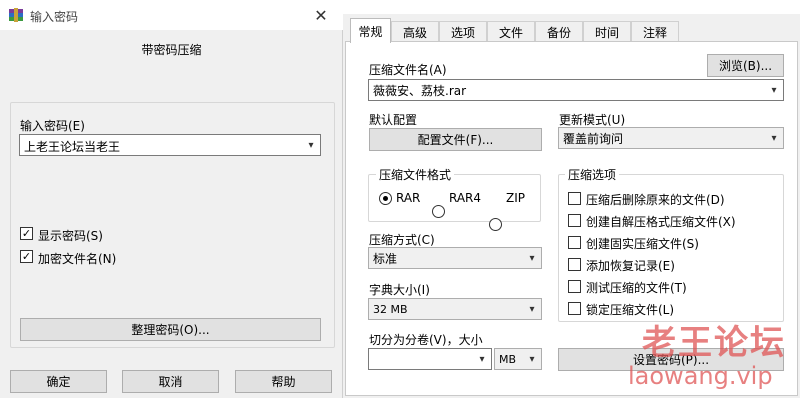 The height and width of the screenshot is (398, 800). Describe the element at coordinates (415, 31) in the screenshot. I see `tab-advanced: 高级` at that location.